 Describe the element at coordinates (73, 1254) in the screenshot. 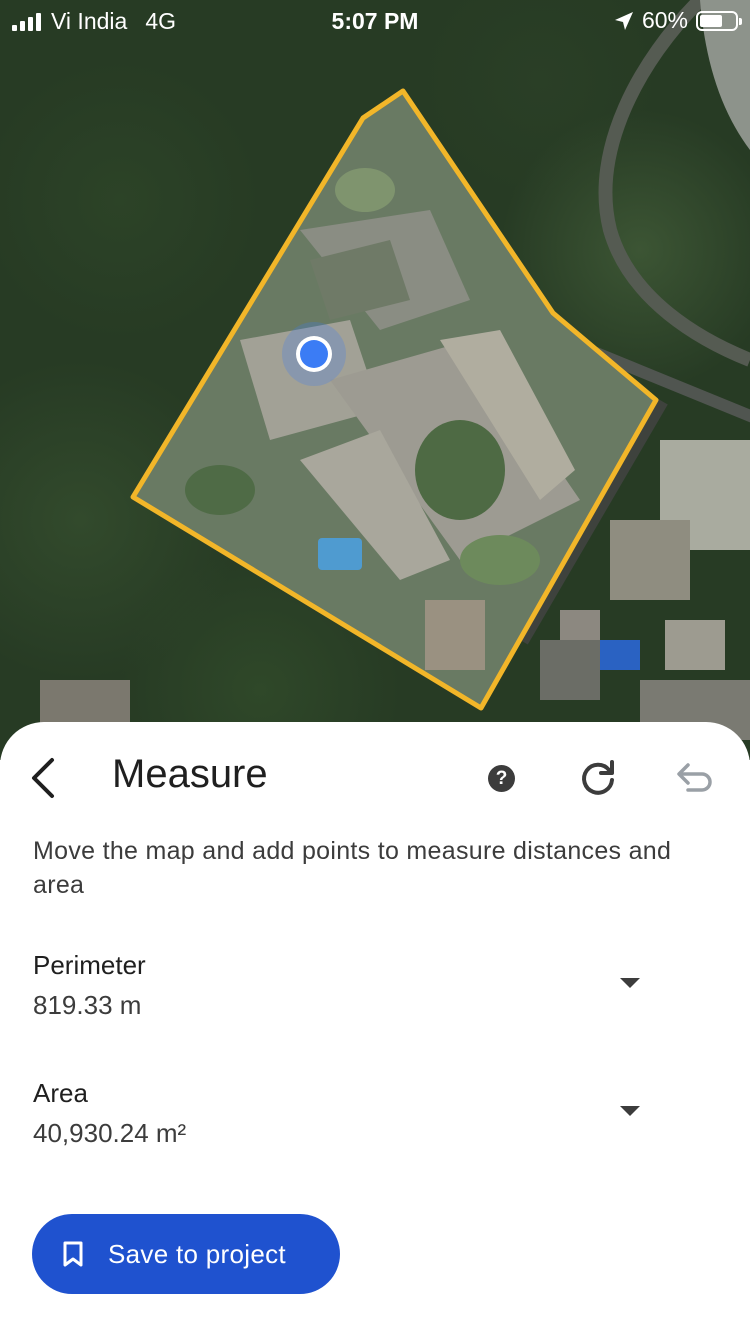

I see `bookmark-icon` at that location.